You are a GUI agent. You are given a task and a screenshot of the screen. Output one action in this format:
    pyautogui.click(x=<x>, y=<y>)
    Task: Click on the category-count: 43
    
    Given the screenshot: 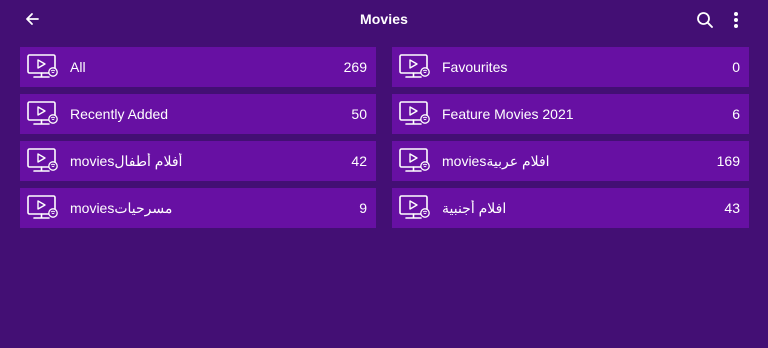 What is the action you would take?
    pyautogui.click(x=732, y=208)
    